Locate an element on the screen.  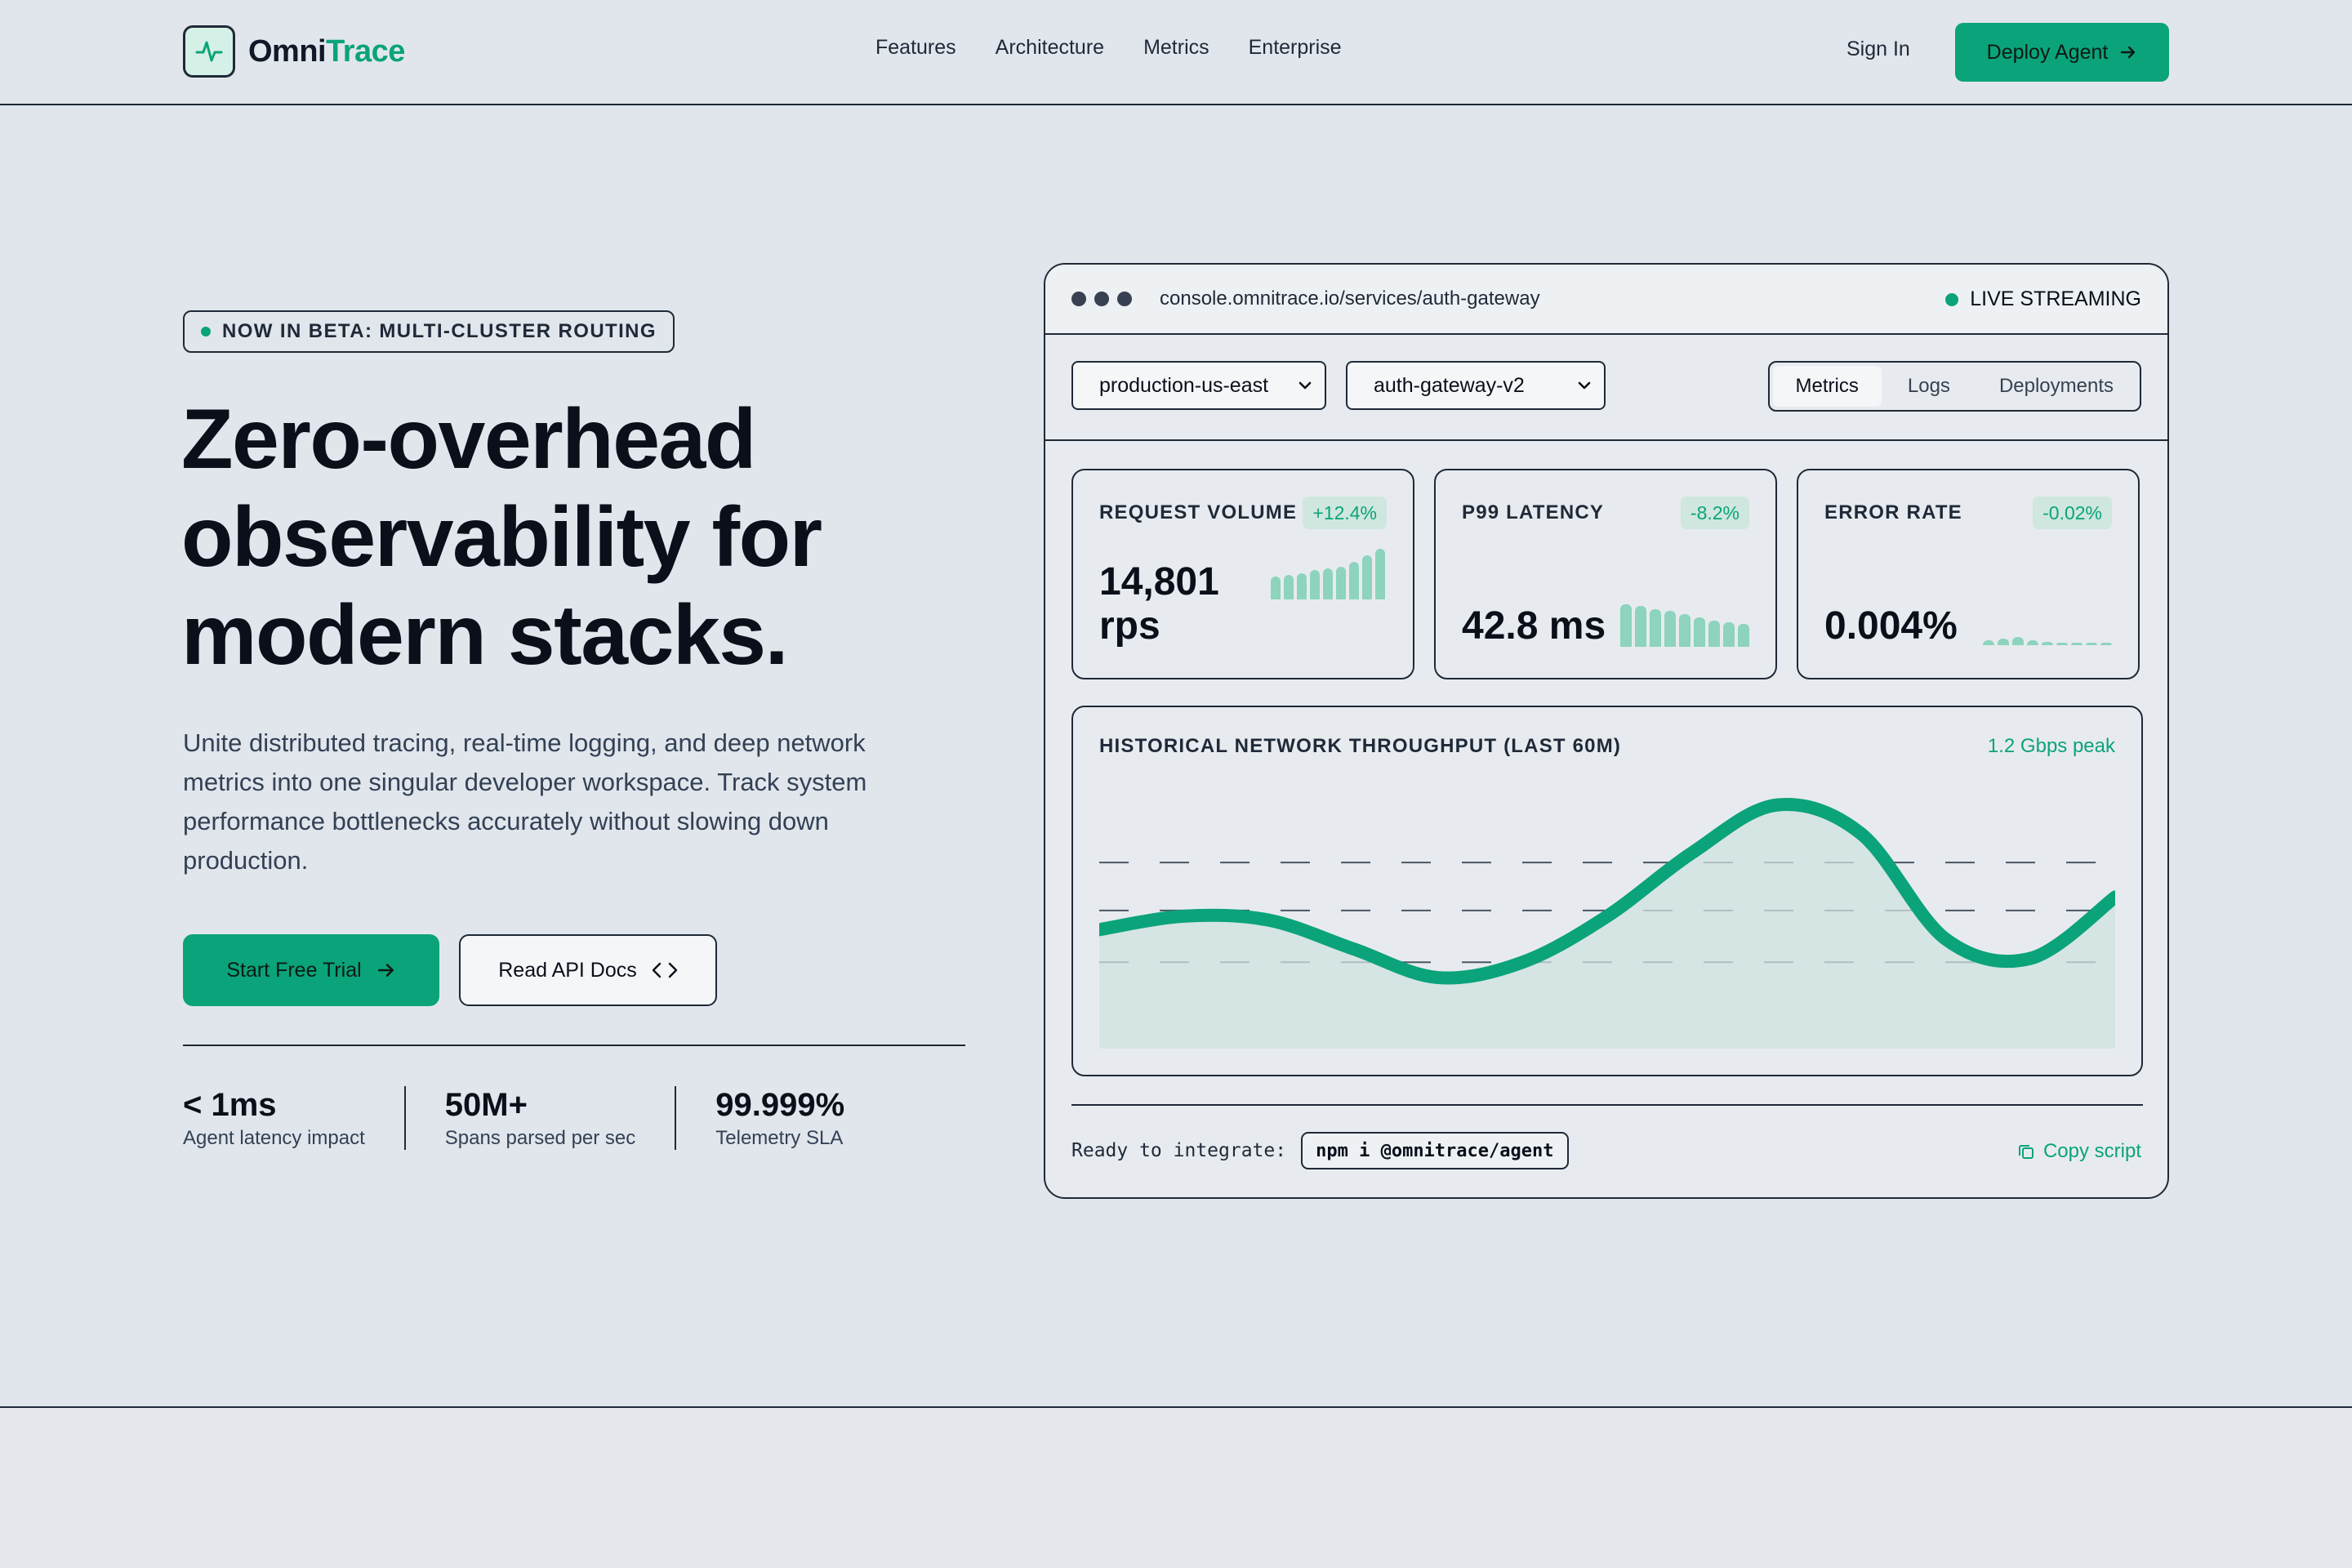
stat-value: 99.999% is located at coordinates (780, 1105).